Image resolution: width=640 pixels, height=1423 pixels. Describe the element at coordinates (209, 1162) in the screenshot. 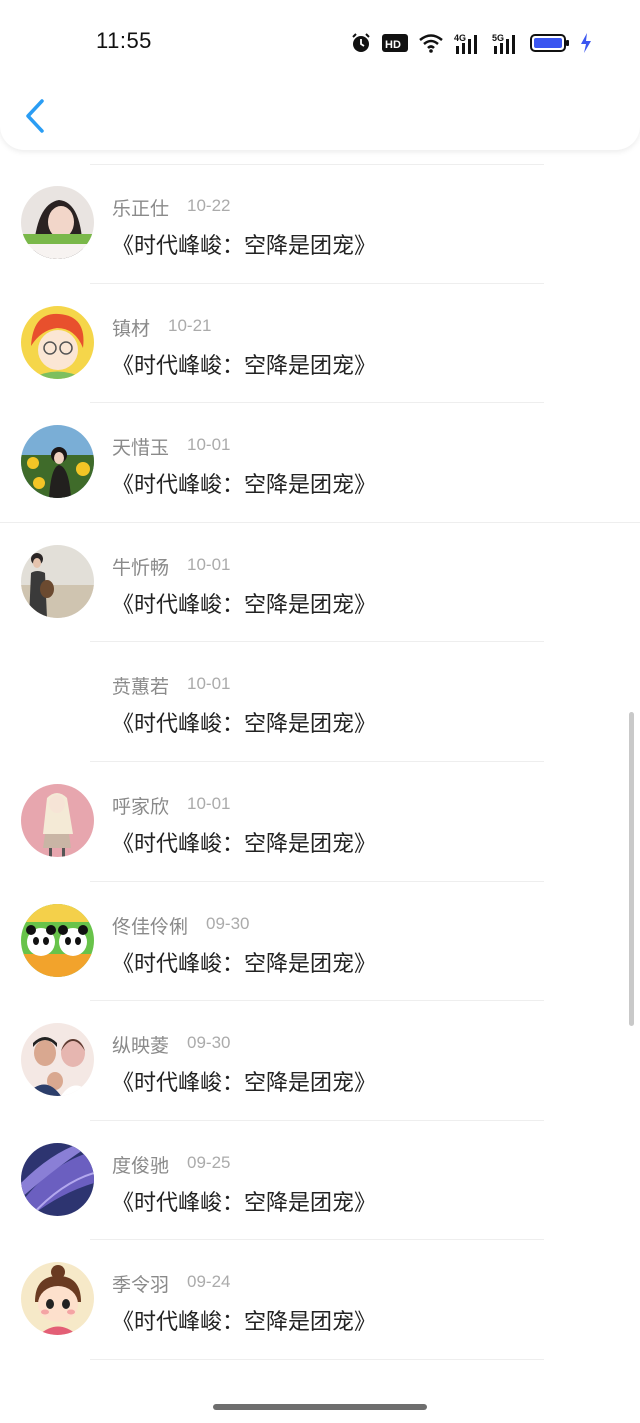

I see `item-date: 09-25` at that location.